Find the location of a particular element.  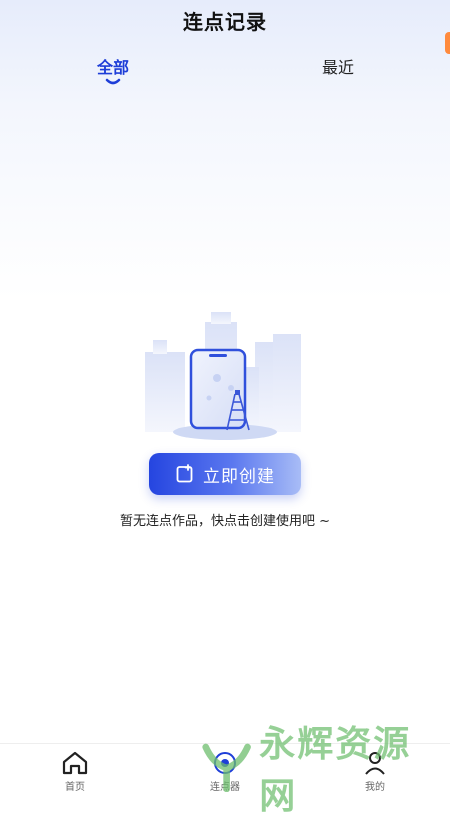

profile-icon is located at coordinates (375, 763).